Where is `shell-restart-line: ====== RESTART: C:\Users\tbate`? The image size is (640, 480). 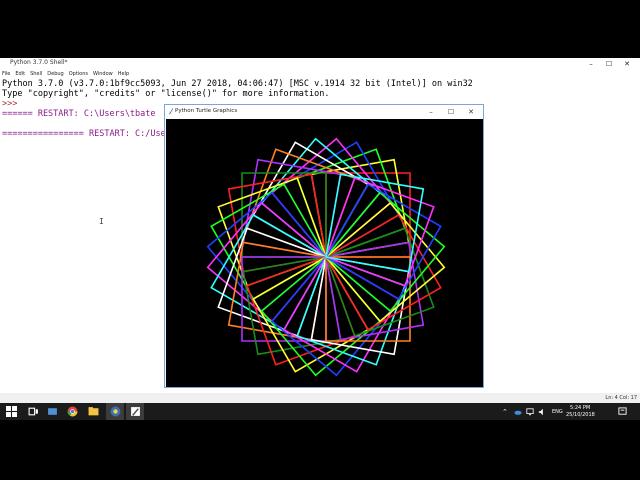
shell-restart-line: ====== RESTART: C:\Users\tbate is located at coordinates (79, 114).